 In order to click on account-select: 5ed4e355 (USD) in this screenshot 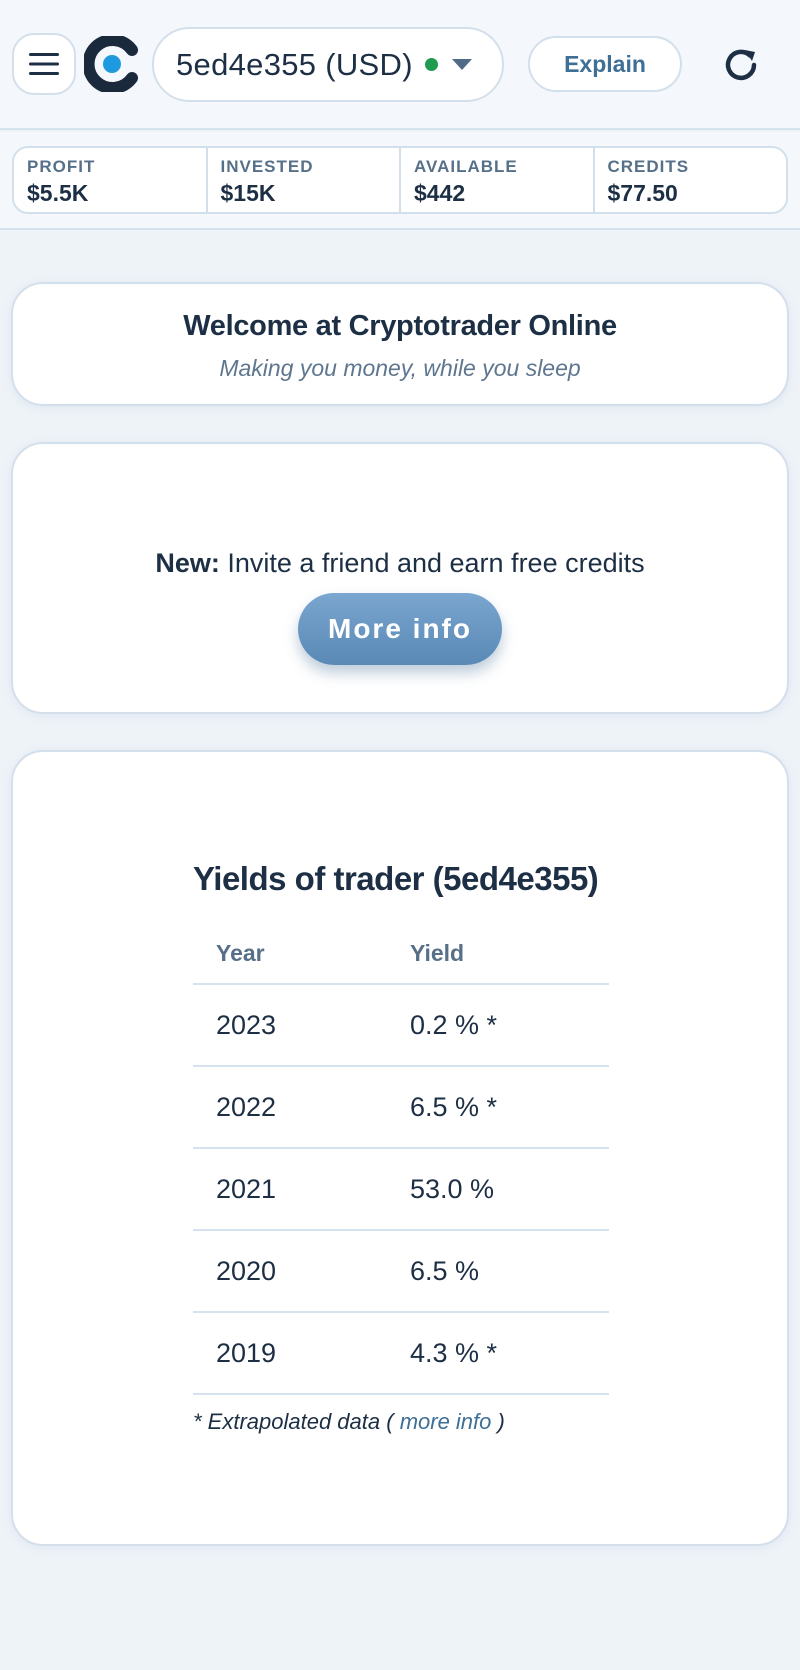, I will do `click(328, 64)`.